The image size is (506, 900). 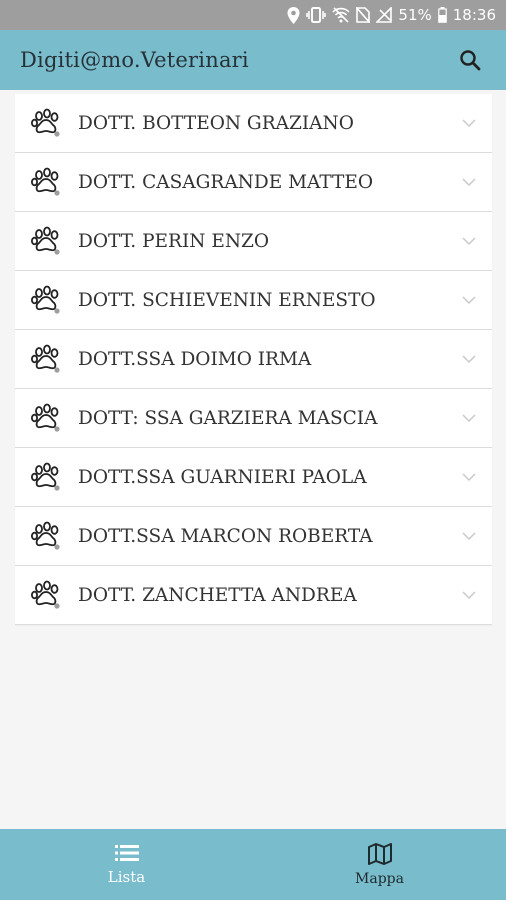 I want to click on no-sim-icon, so click(x=363, y=15).